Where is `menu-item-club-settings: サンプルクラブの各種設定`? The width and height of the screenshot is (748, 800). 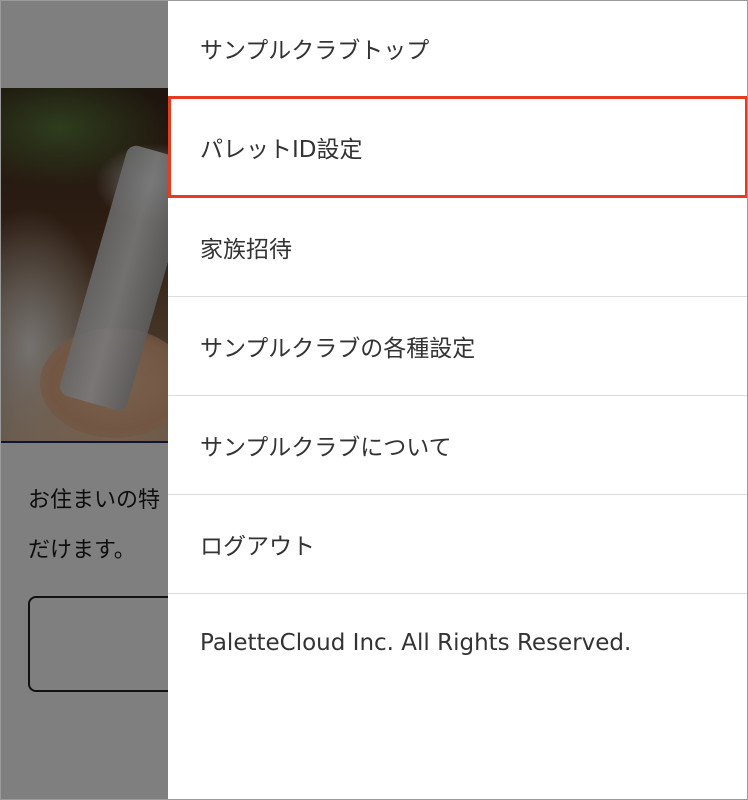 menu-item-club-settings: サンプルクラブの各種設定 is located at coordinates (458, 346).